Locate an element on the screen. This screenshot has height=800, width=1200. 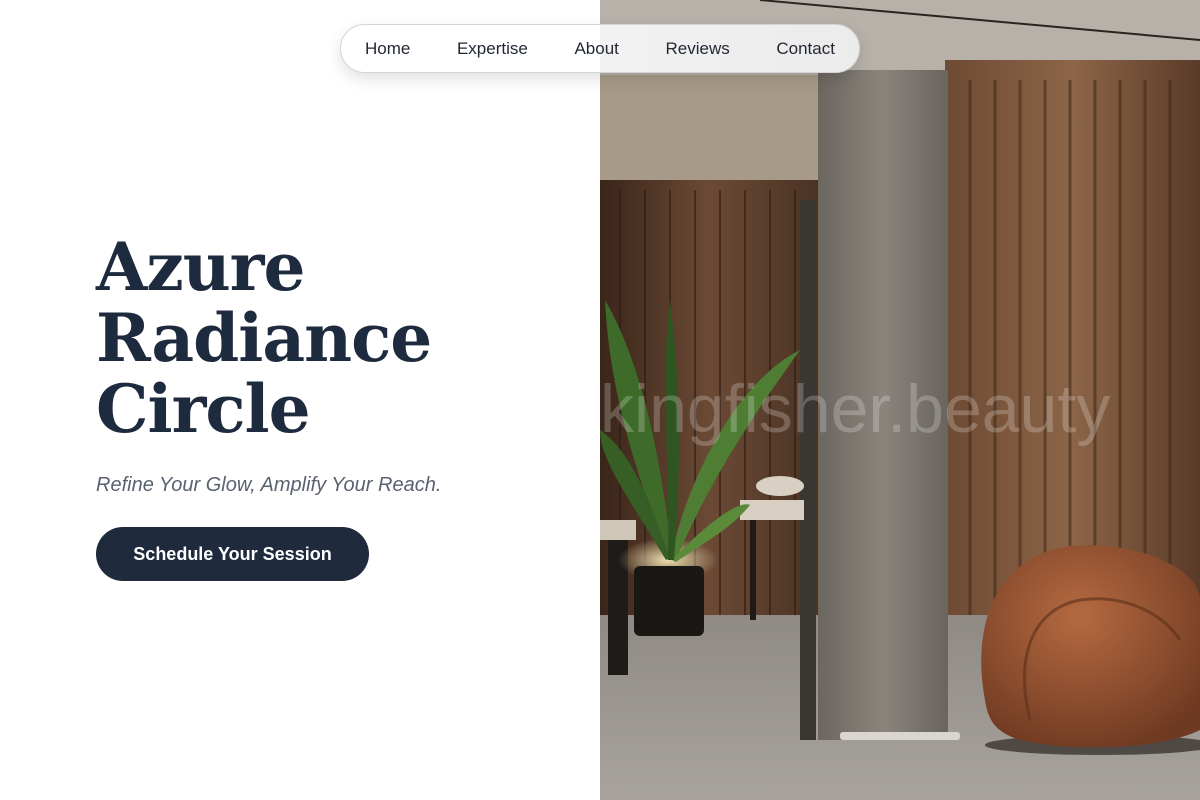
top-navigation: Home Expertise About Reviews Contact is located at coordinates (600, 48).